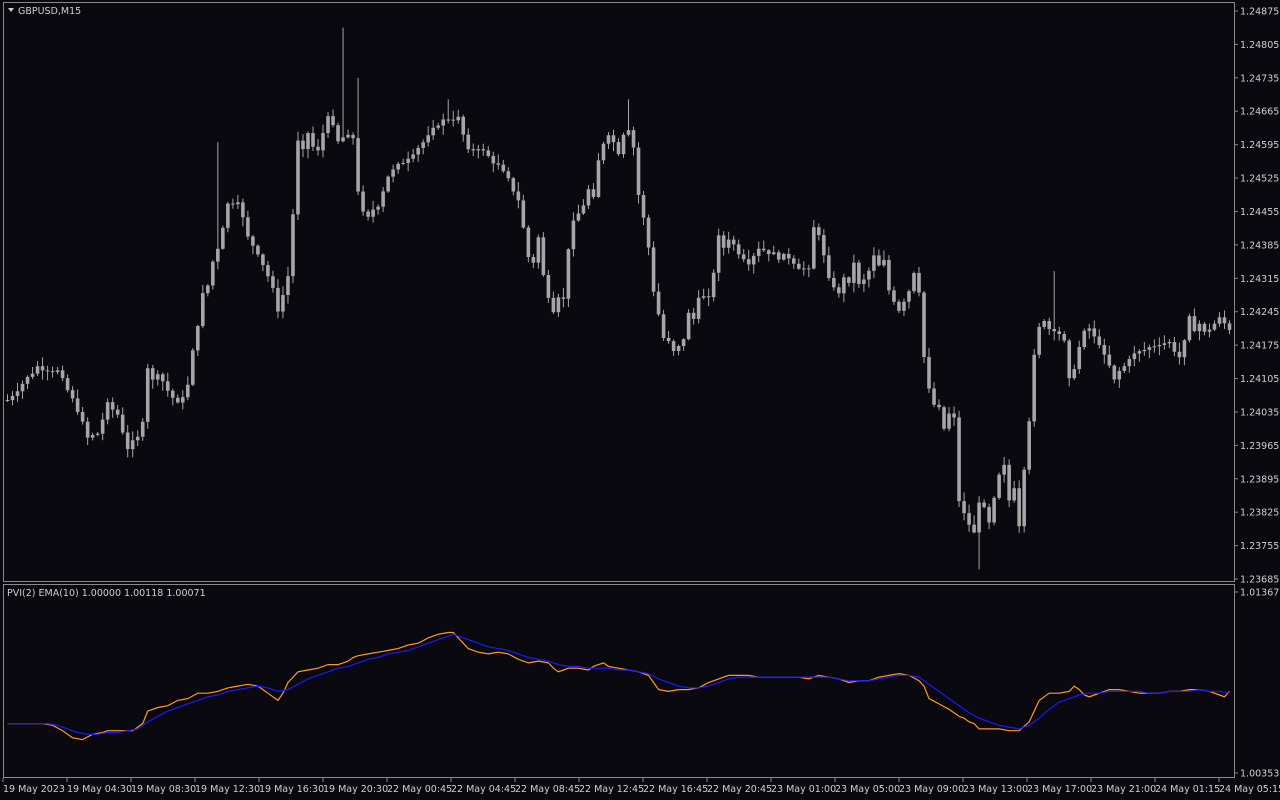  What do you see at coordinates (419, 789) in the screenshot?
I see `time-tick-label: 22 May 00:45` at bounding box center [419, 789].